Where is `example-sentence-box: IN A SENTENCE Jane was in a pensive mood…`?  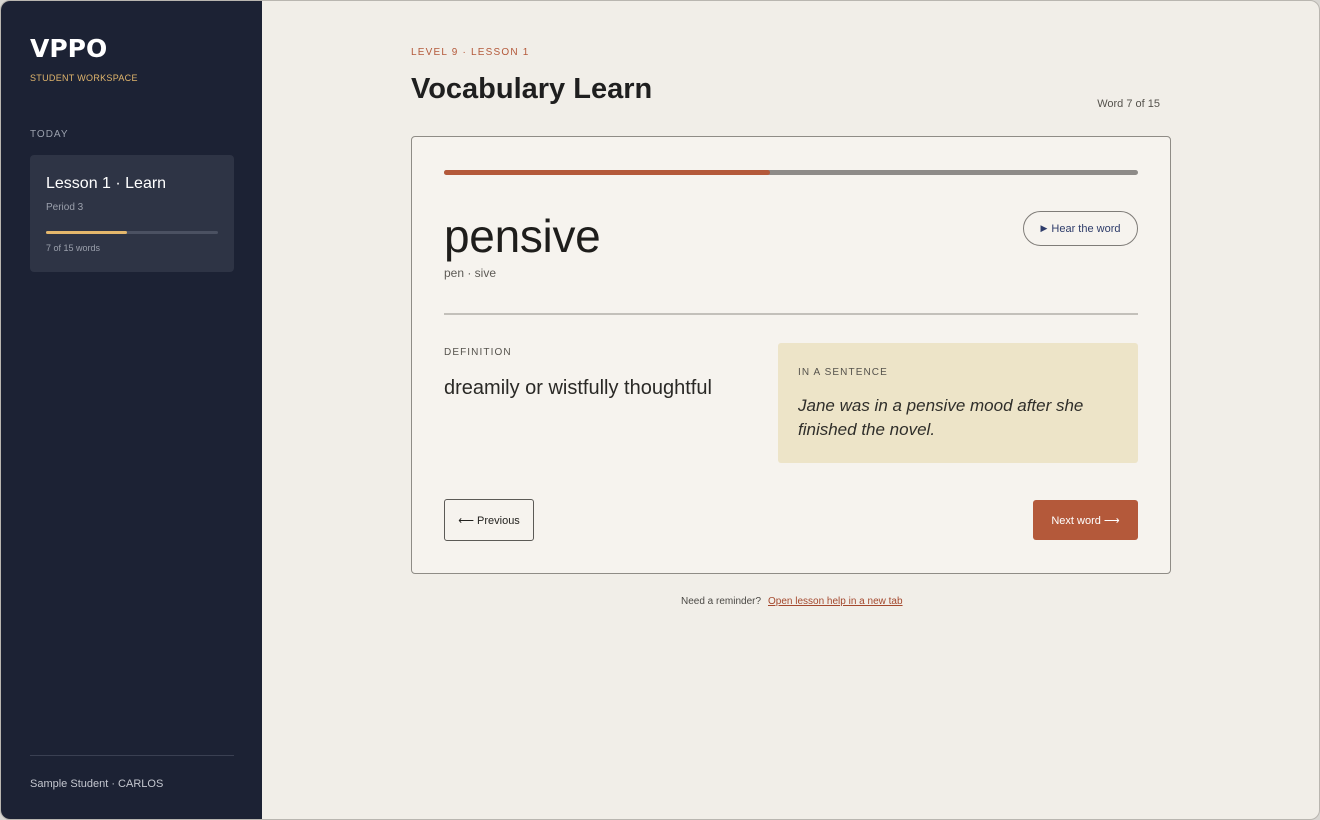 example-sentence-box: IN A SENTENCE Jane was in a pensive mood… is located at coordinates (958, 403).